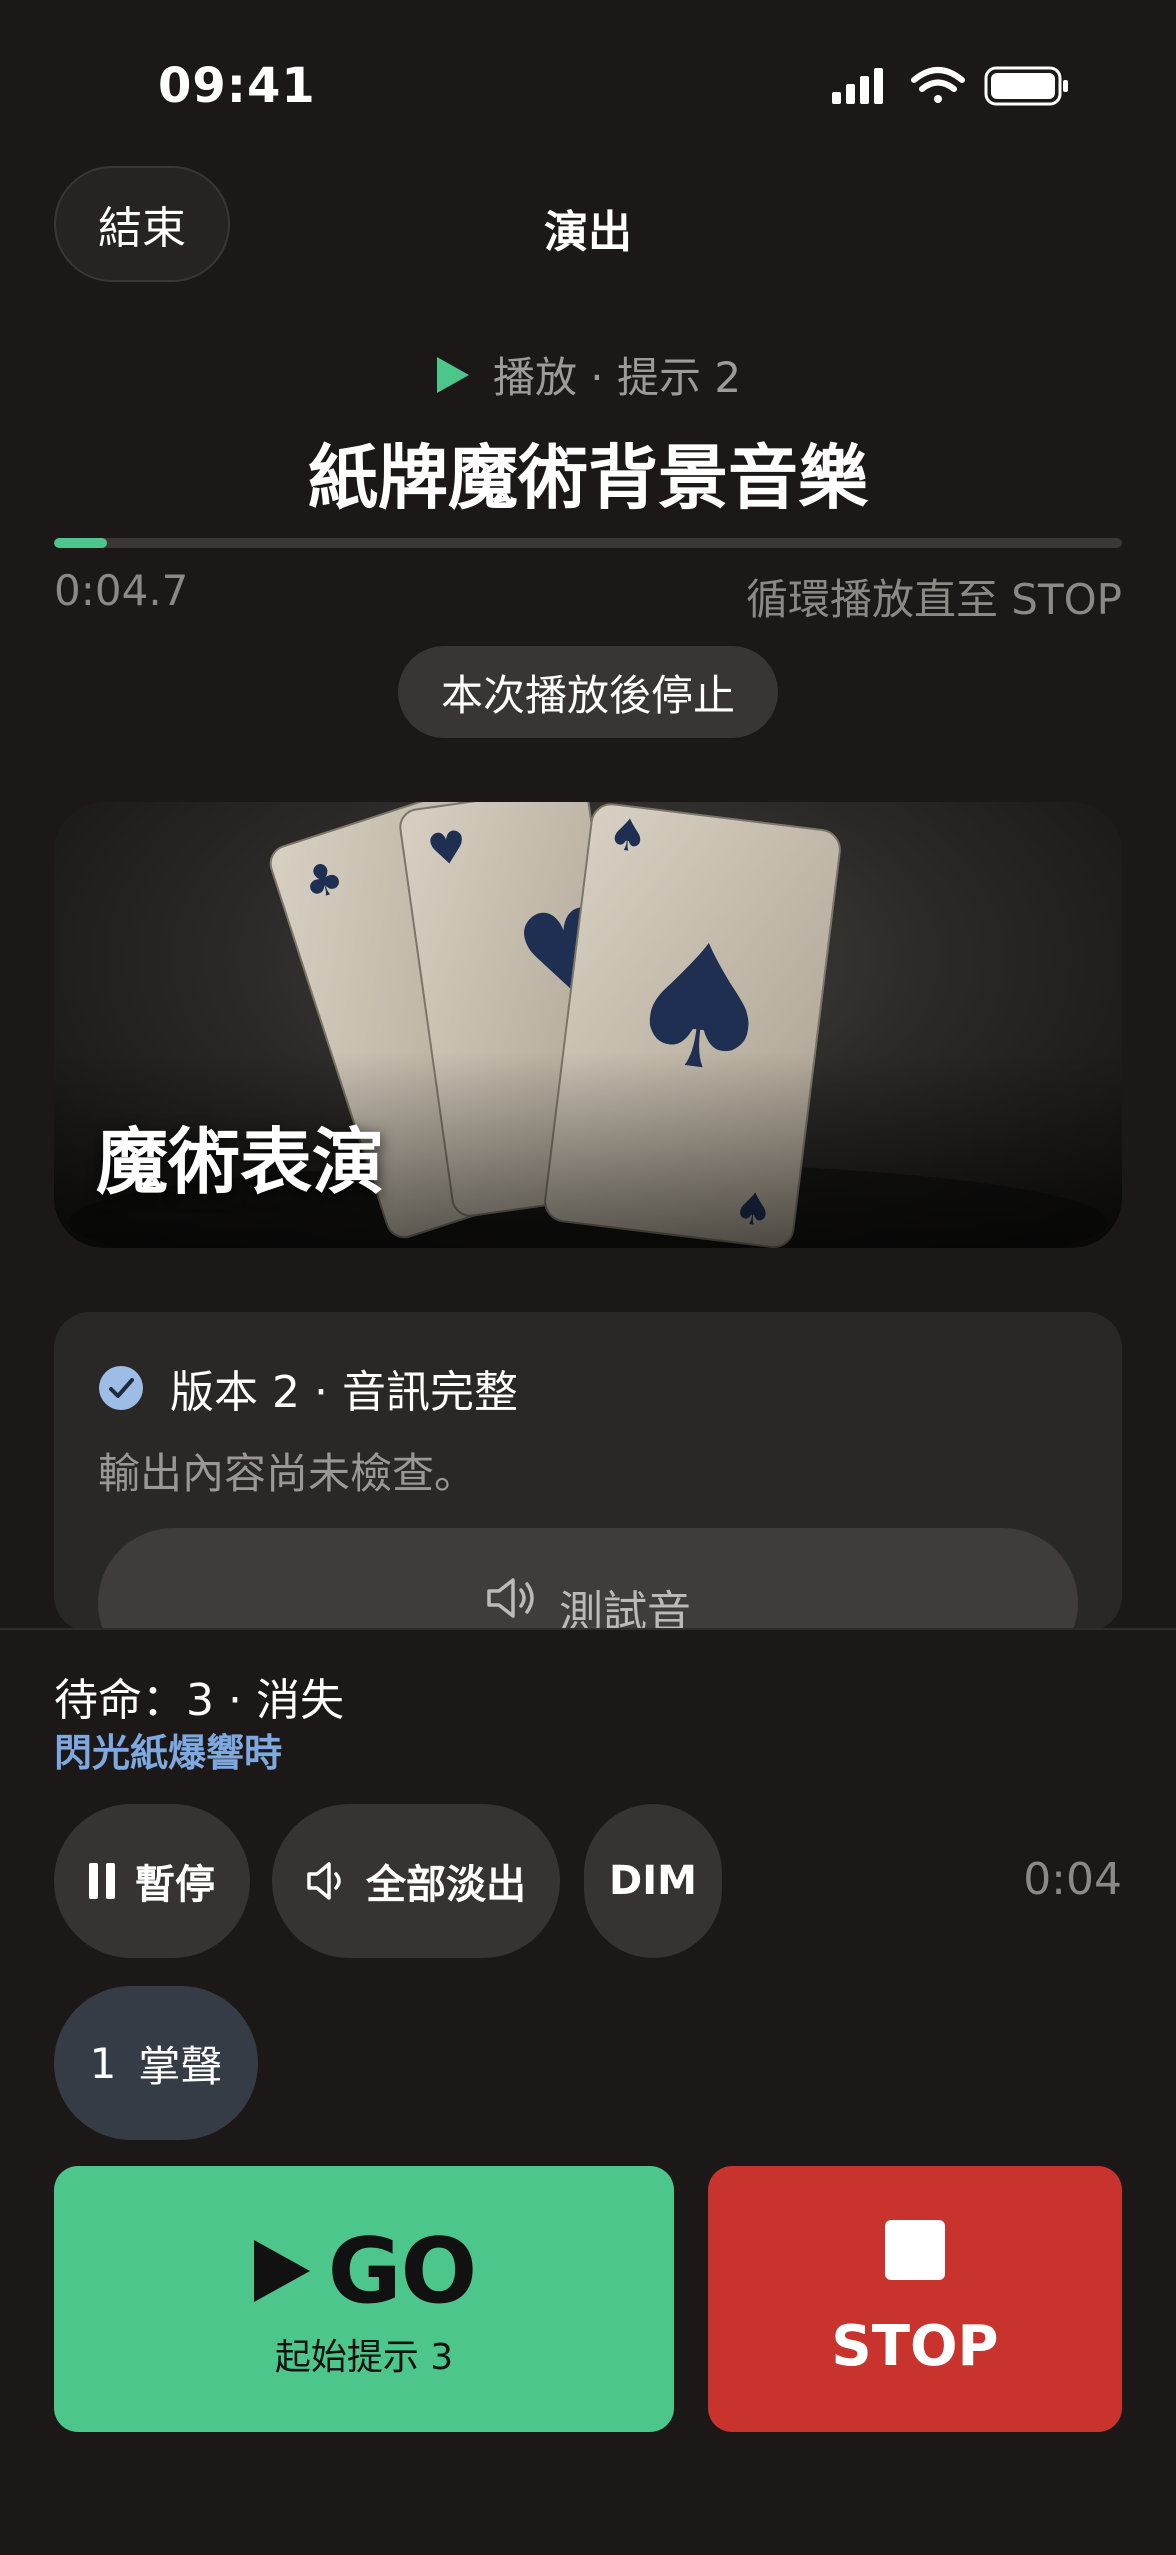 The width and height of the screenshot is (1176, 2555). I want to click on progress-fill, so click(81, 543).